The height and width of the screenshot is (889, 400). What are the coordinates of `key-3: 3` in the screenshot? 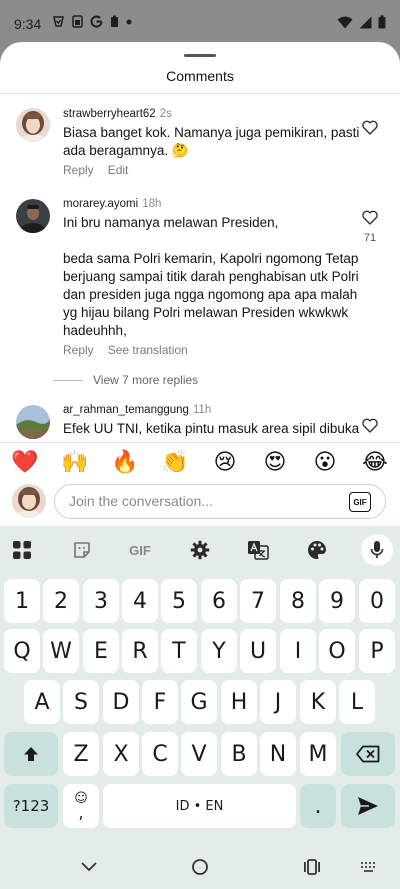 It's located at (101, 601).